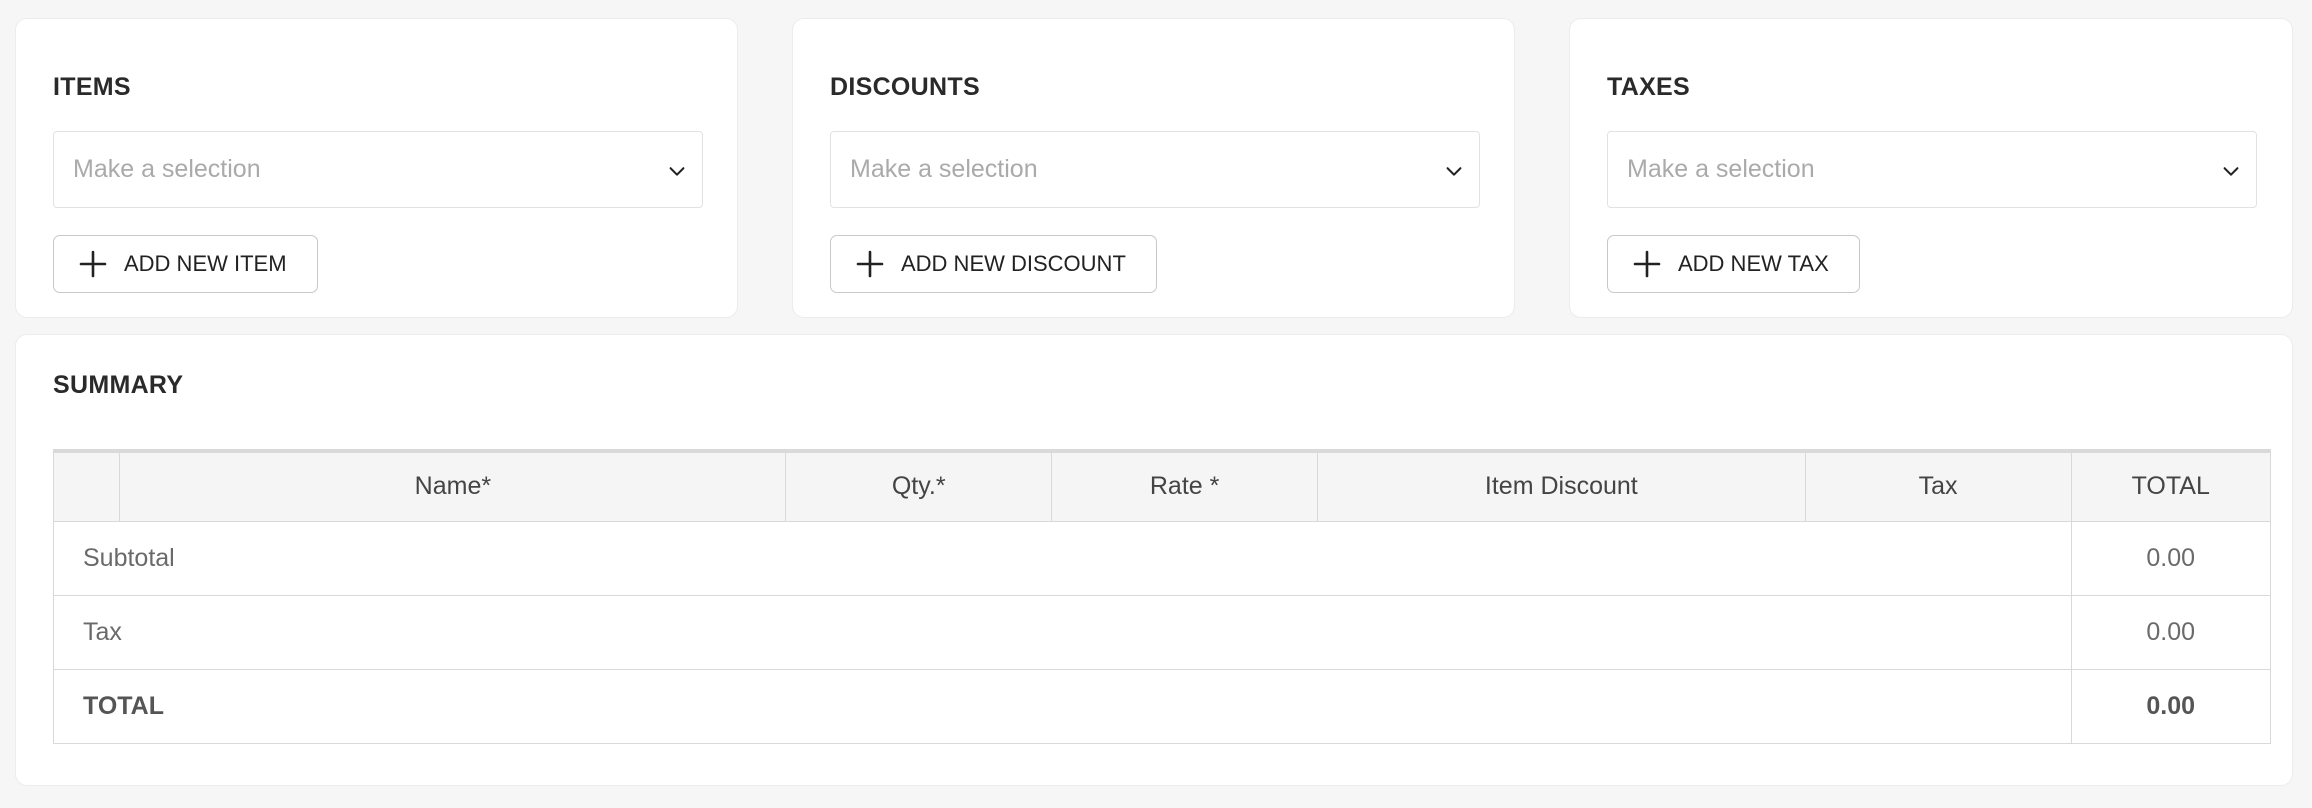 This screenshot has width=2312, height=808. What do you see at coordinates (92, 87) in the screenshot?
I see `items-title: ITEMS` at bounding box center [92, 87].